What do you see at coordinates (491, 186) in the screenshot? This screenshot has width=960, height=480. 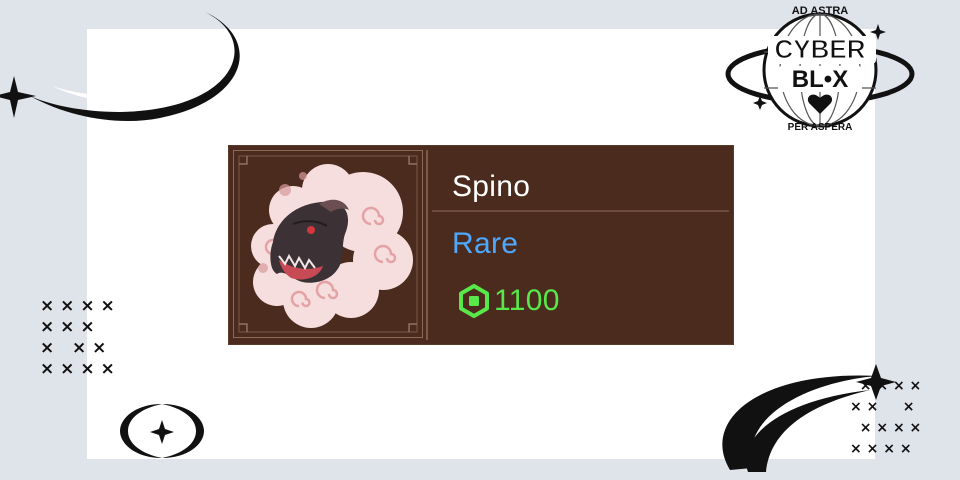 I see `item-name: Spino` at bounding box center [491, 186].